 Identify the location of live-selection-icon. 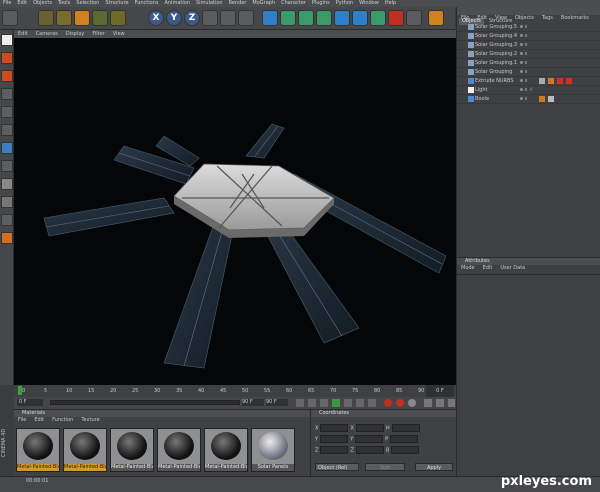
(118, 18).